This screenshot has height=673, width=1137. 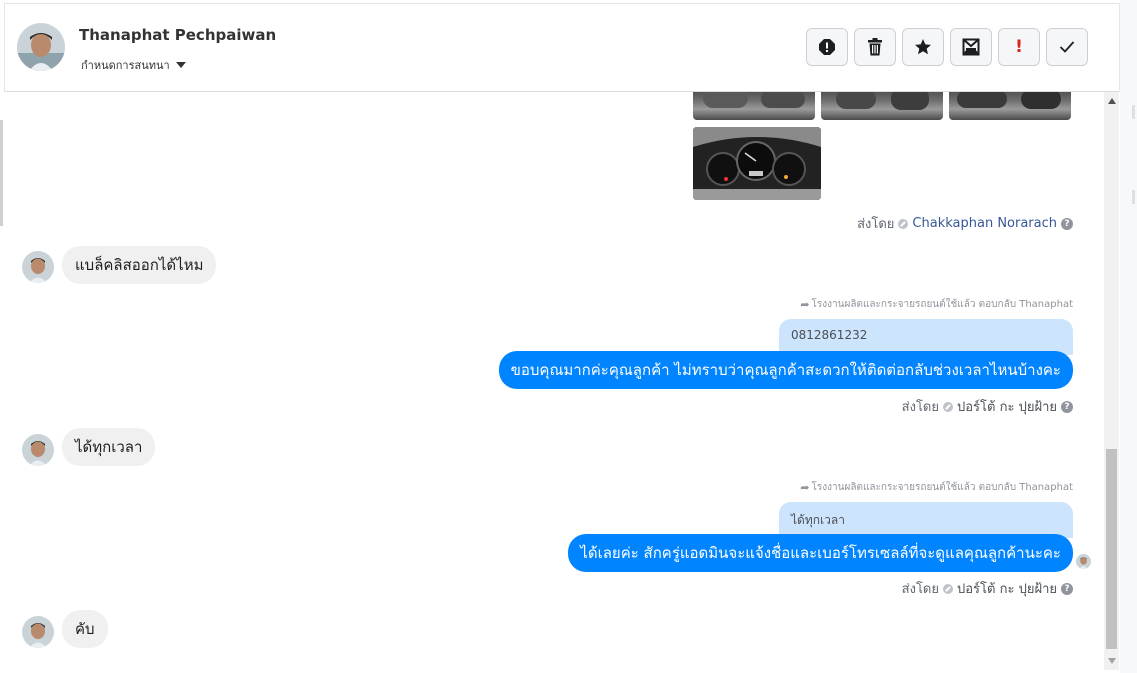 I want to click on quoted-message: 0812861232, so click(x=926, y=337).